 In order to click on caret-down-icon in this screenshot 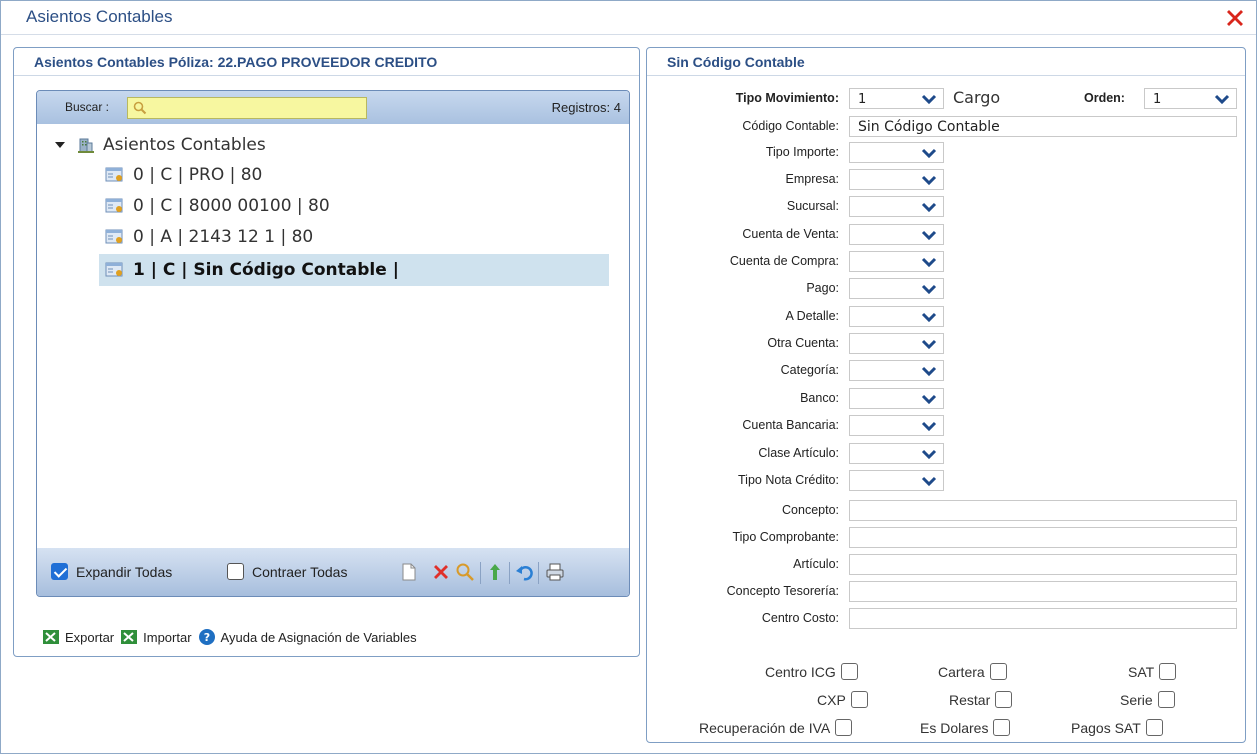, I will do `click(60, 145)`.